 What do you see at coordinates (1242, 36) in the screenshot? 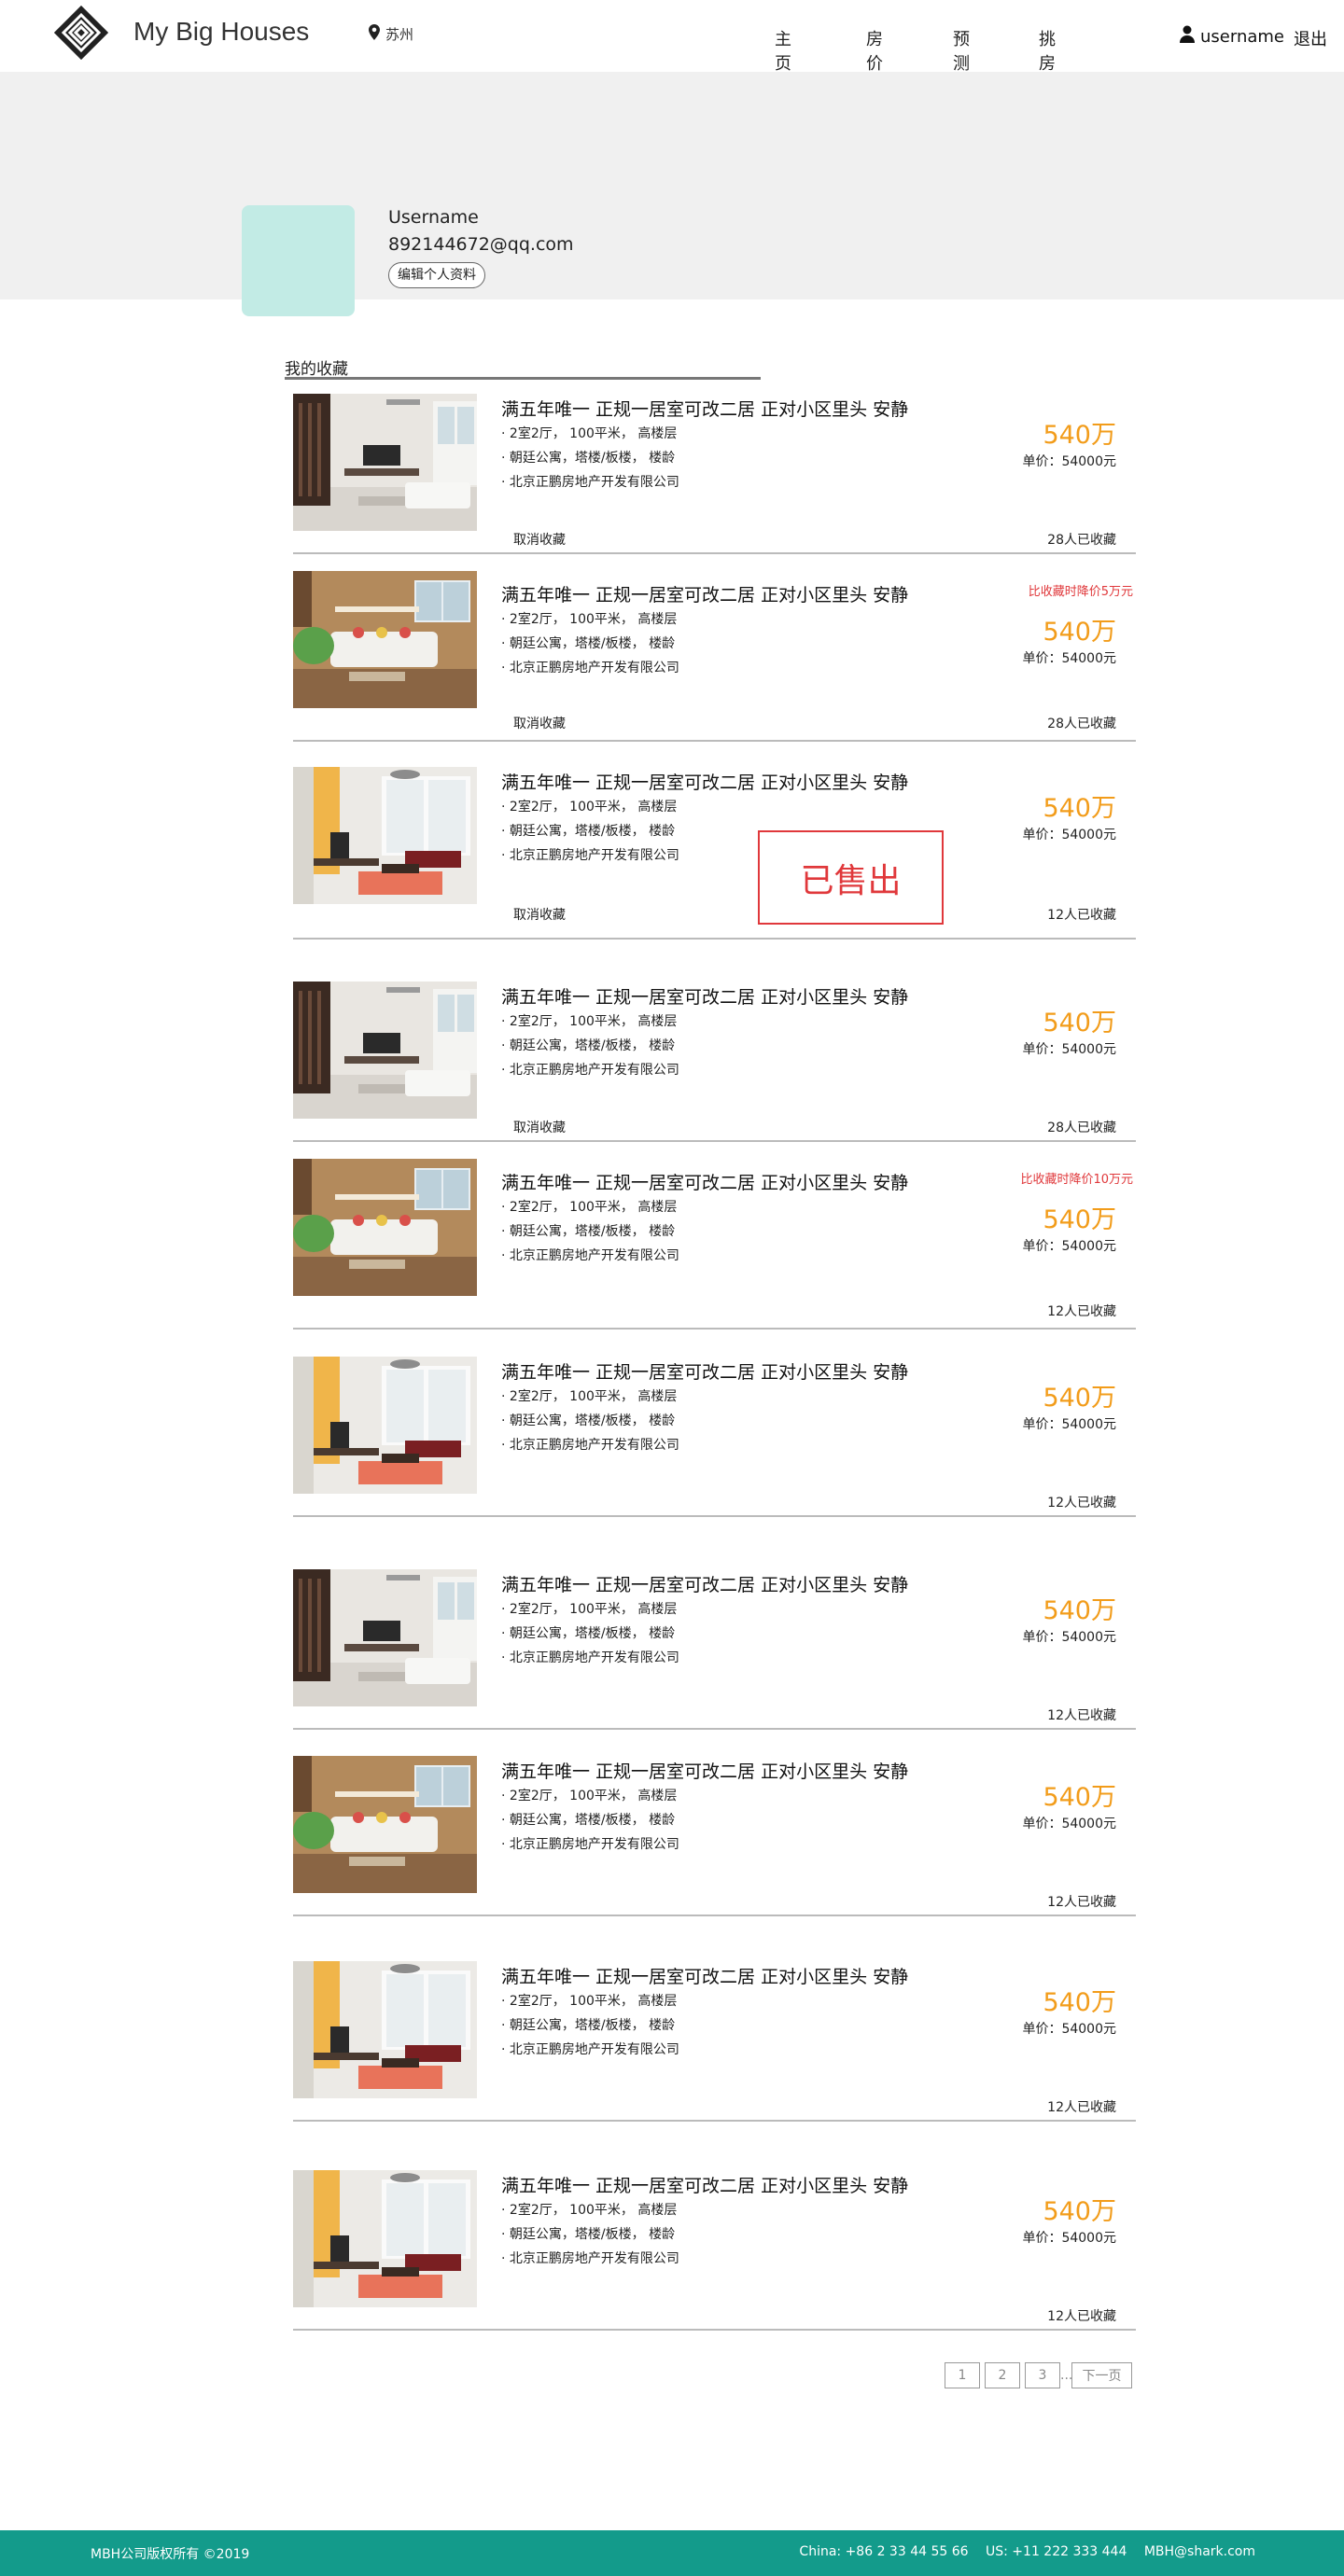
I see `username-label: username` at bounding box center [1242, 36].